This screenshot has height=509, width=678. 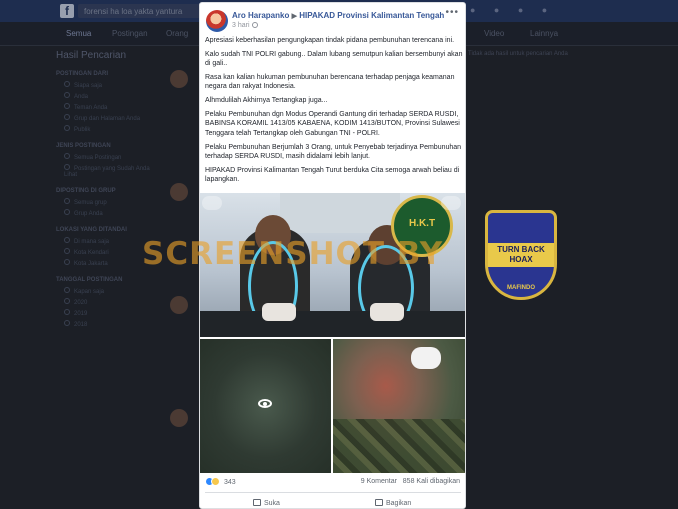 What do you see at coordinates (332, 483) in the screenshot?
I see `reaction-bar: 343 9 Komentar 858 Kali dibagikan` at bounding box center [332, 483].